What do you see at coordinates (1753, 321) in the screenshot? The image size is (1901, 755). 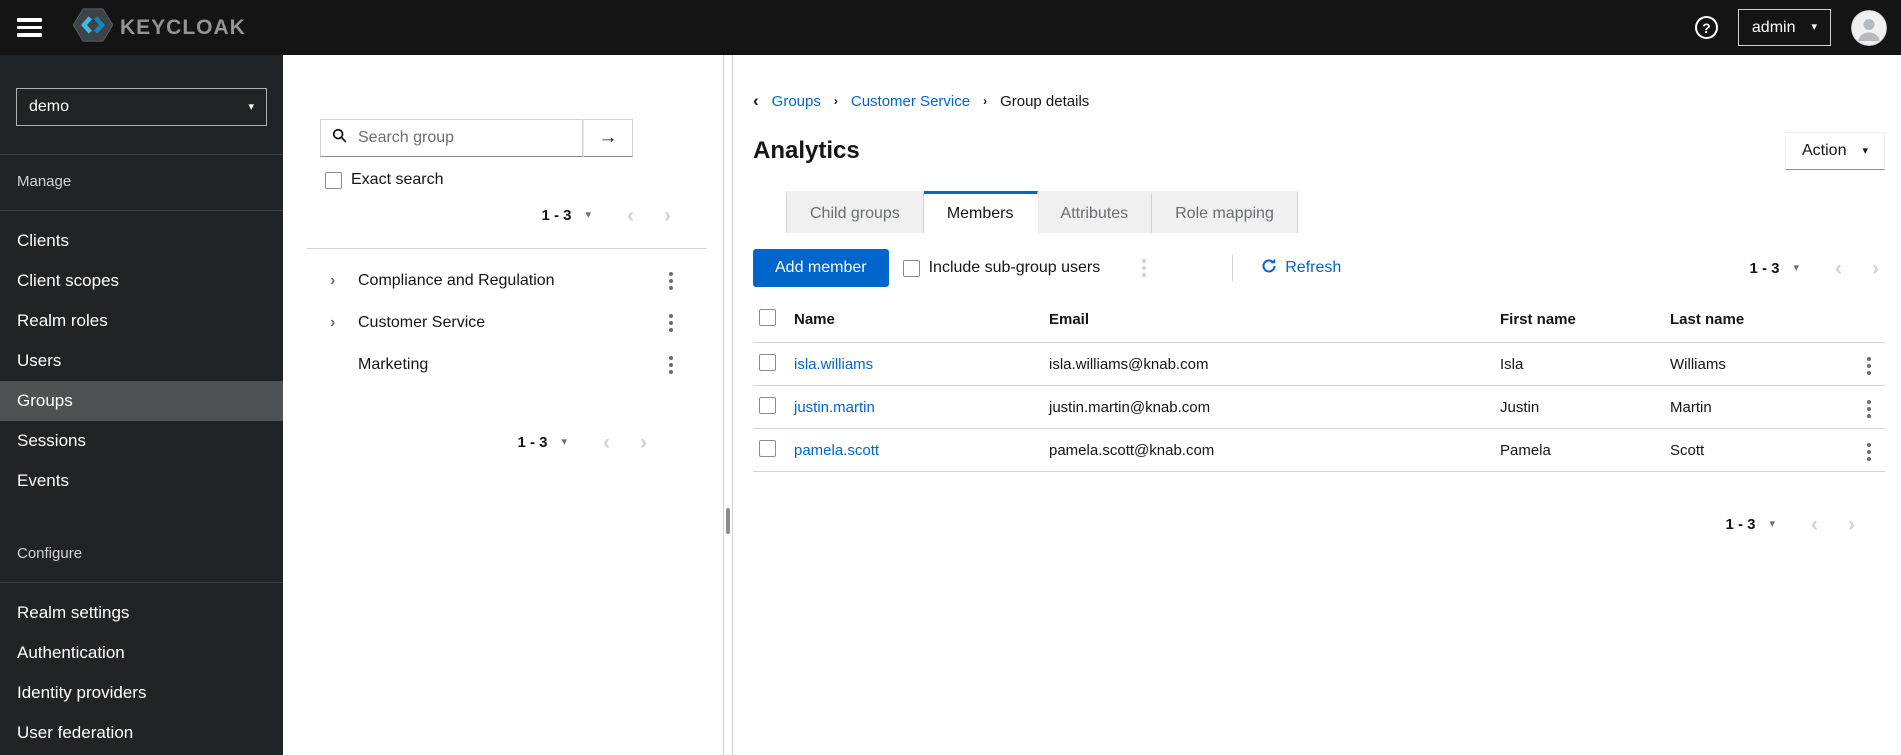 I see `column-header-last-name: Last name` at bounding box center [1753, 321].